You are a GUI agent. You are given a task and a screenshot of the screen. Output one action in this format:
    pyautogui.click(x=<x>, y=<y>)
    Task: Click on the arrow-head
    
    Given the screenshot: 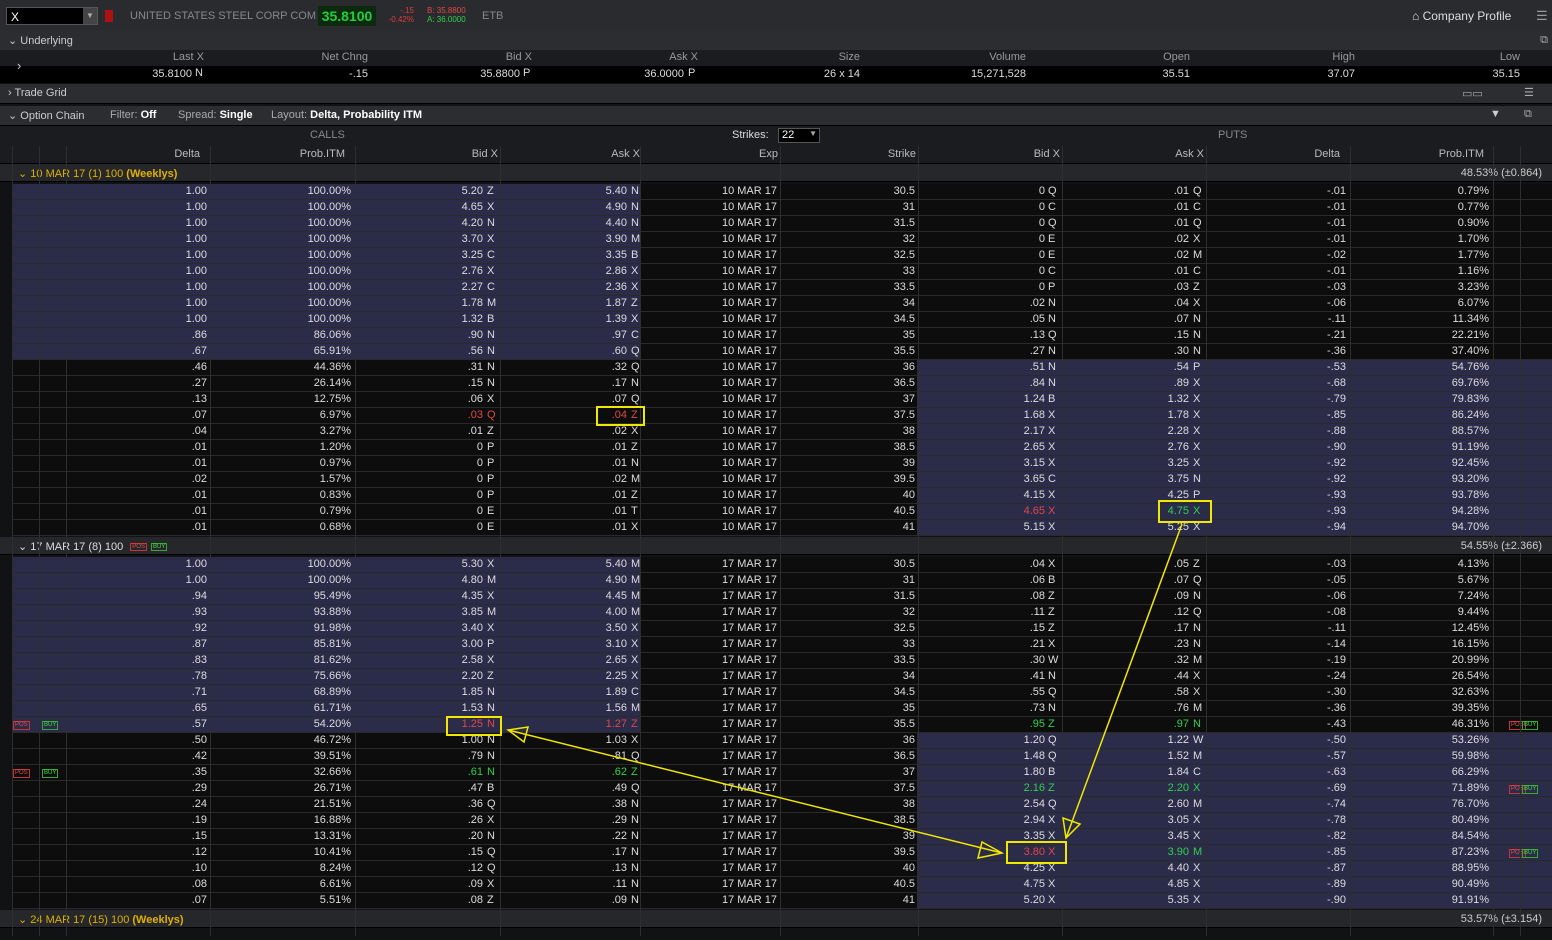 What is the action you would take?
    pyautogui.click(x=1072, y=828)
    